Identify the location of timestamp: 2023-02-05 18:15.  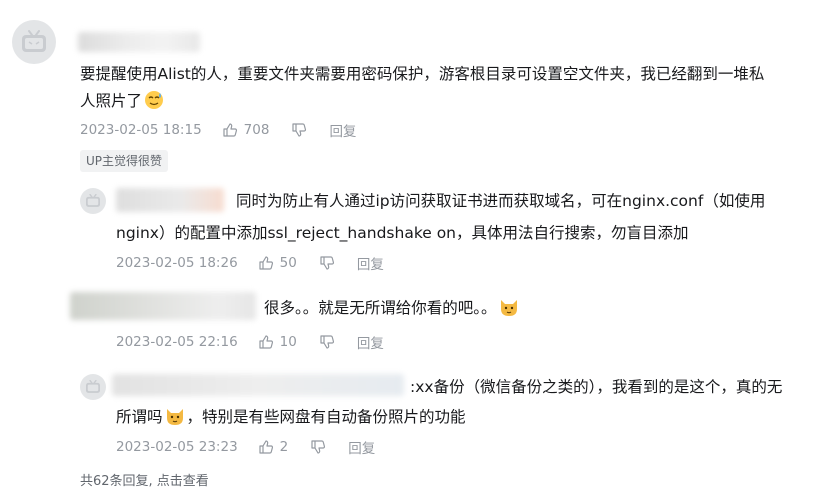
(141, 130).